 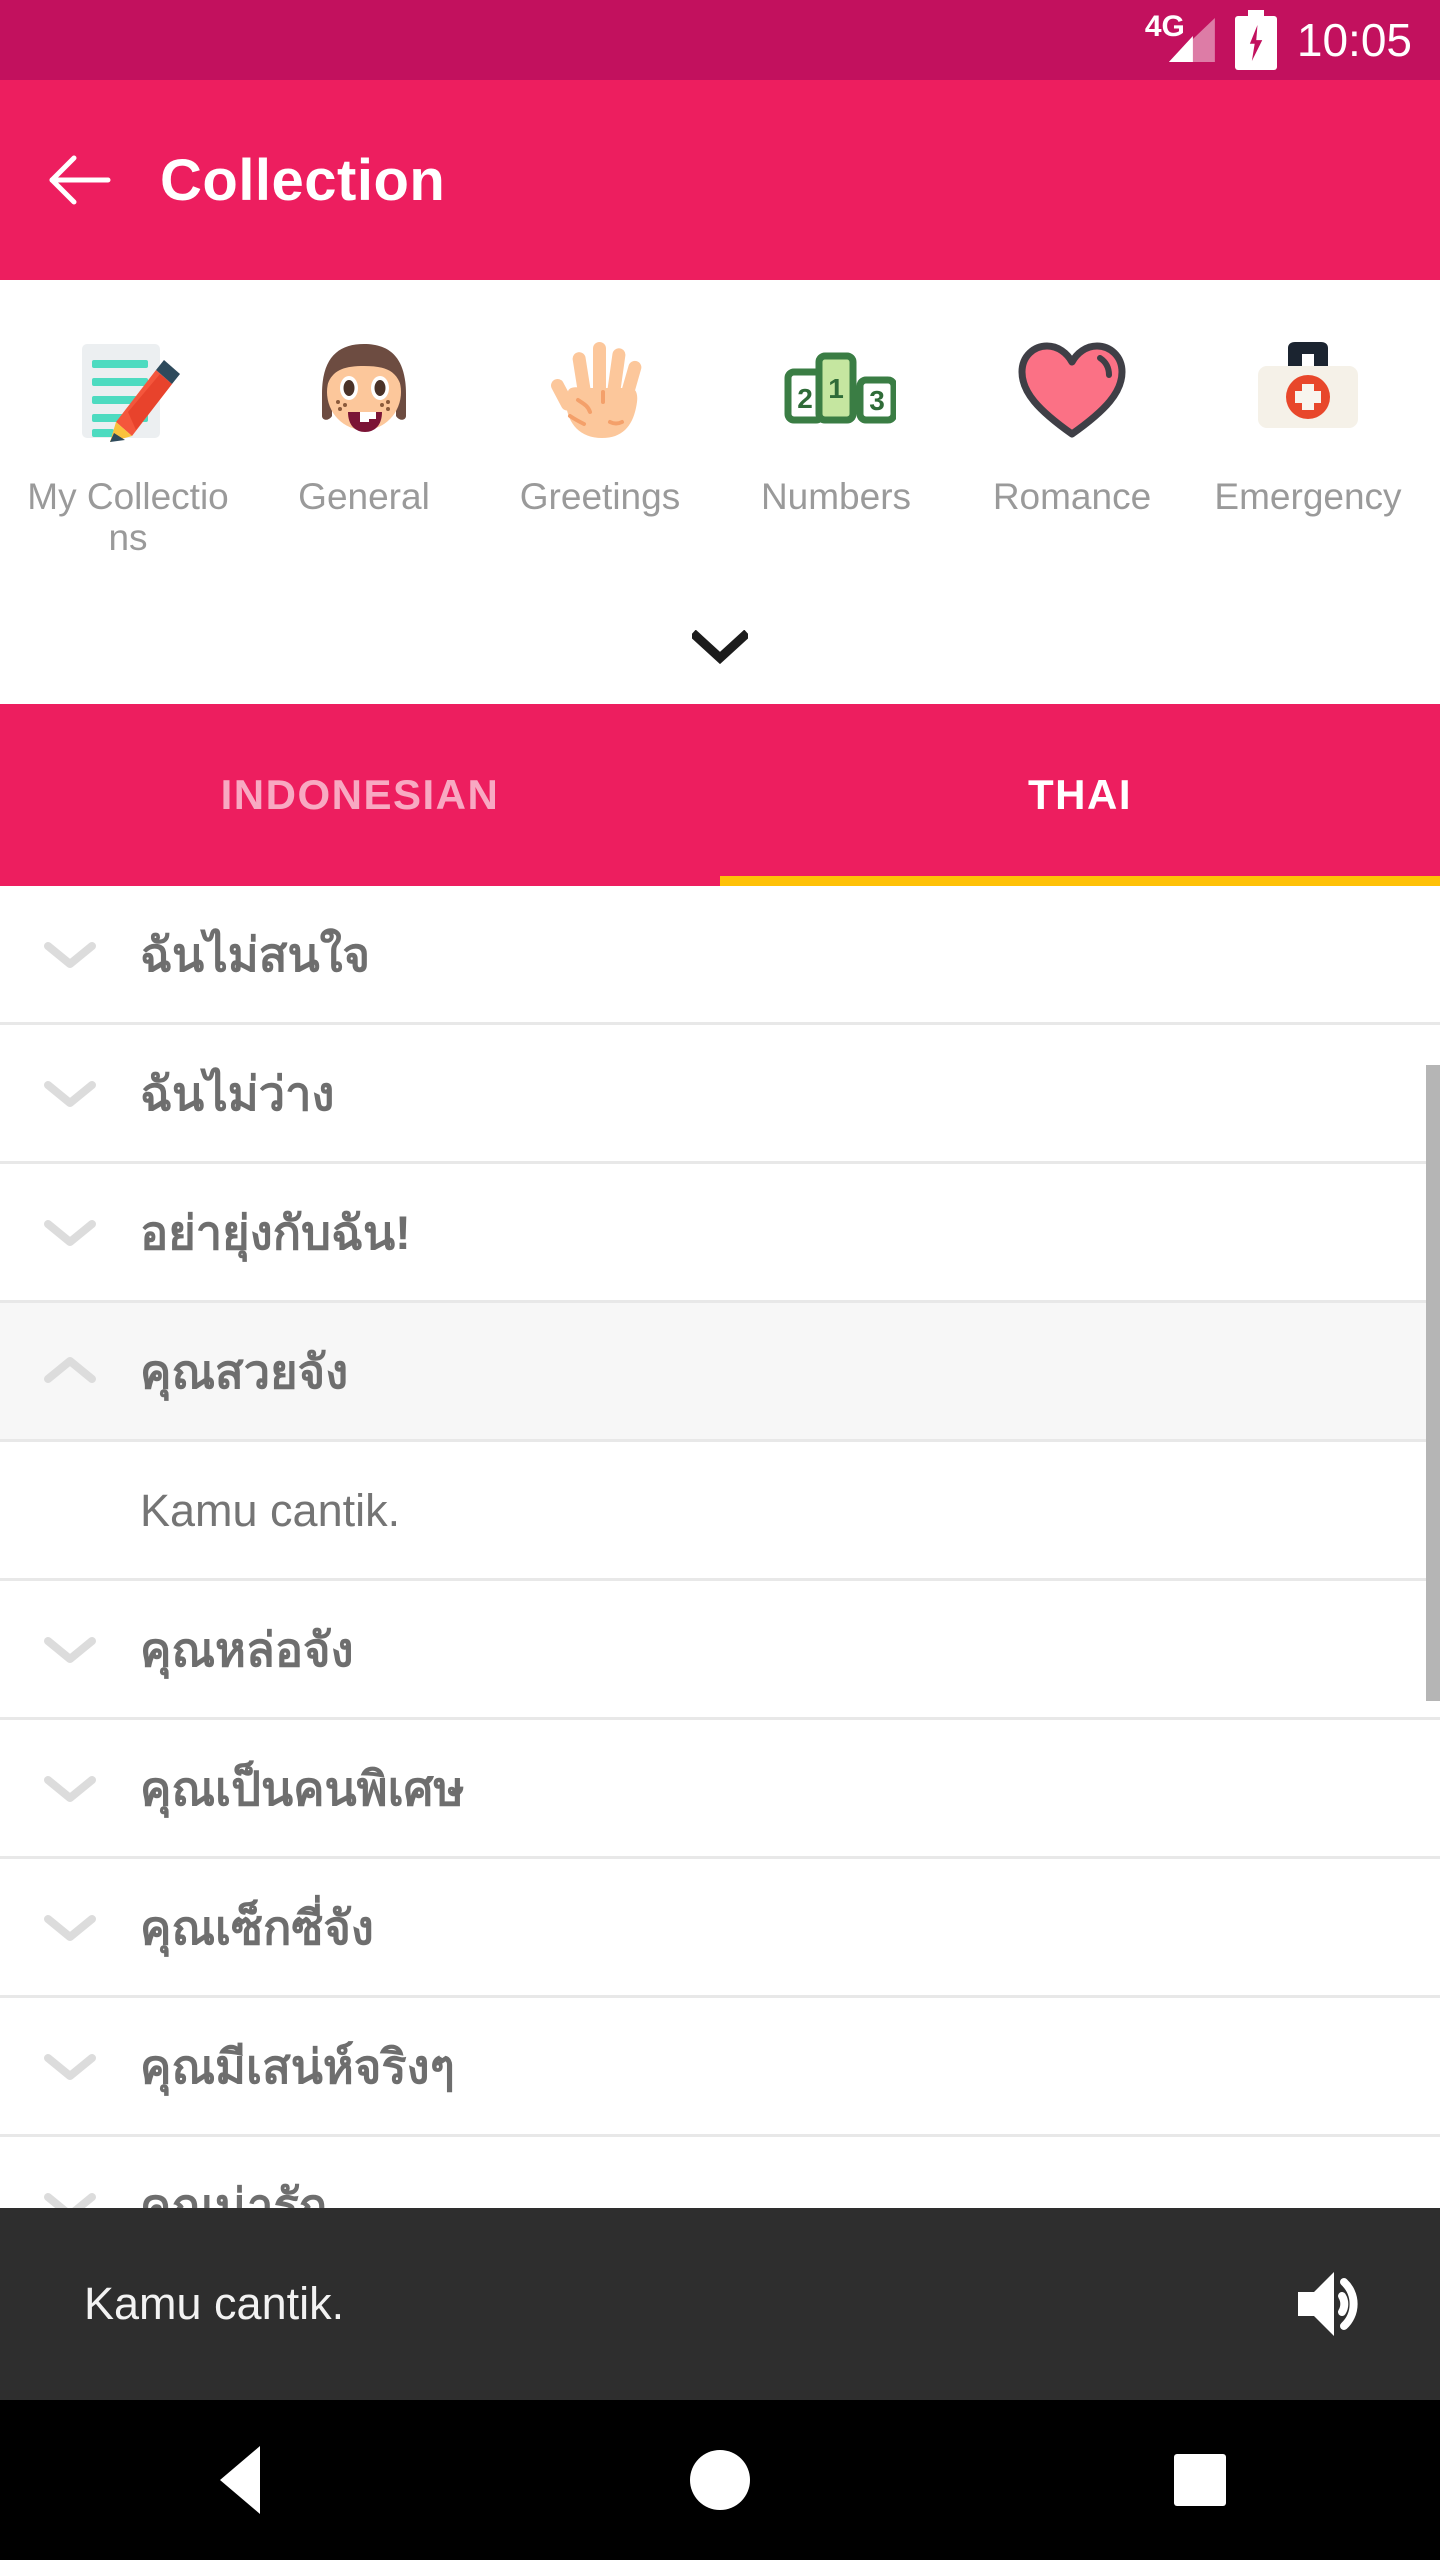 I want to click on back-button, so click(x=80, y=180).